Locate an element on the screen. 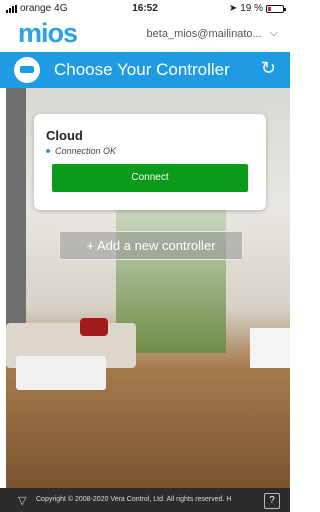 Image resolution: width=320 pixels, height=512 pixels. account-selector: beta_mios@mailinato... ⌵ is located at coordinates (212, 33).